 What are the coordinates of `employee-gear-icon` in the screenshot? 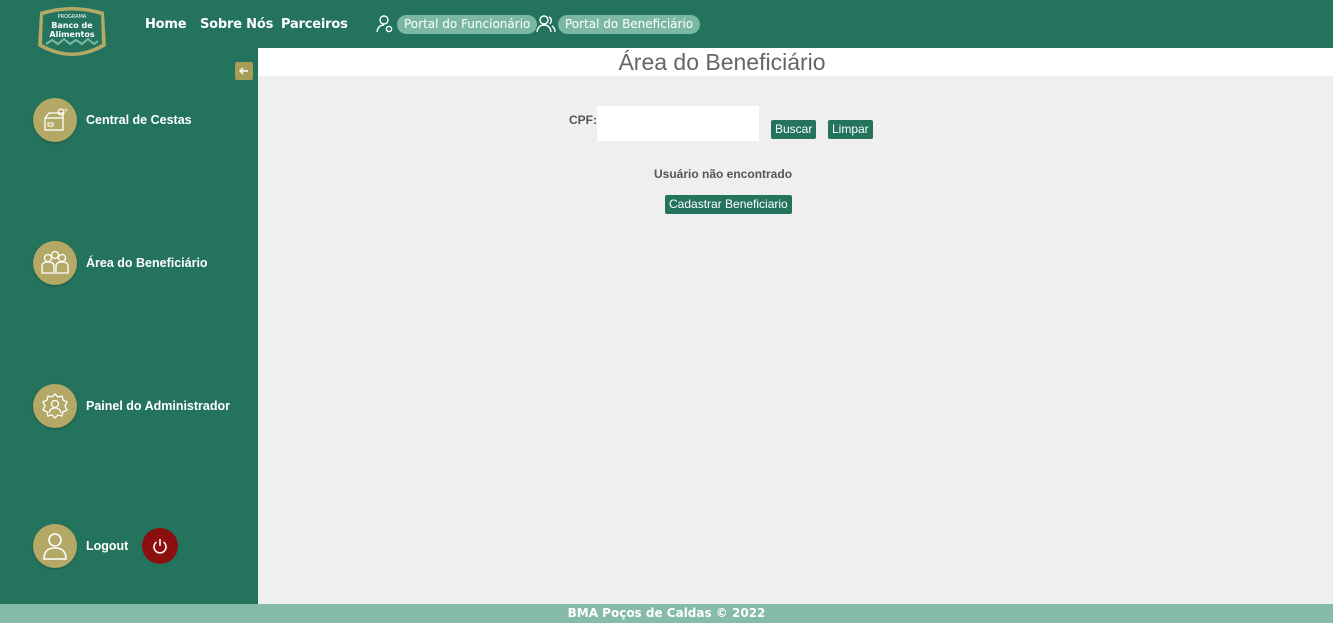 It's located at (385, 24).